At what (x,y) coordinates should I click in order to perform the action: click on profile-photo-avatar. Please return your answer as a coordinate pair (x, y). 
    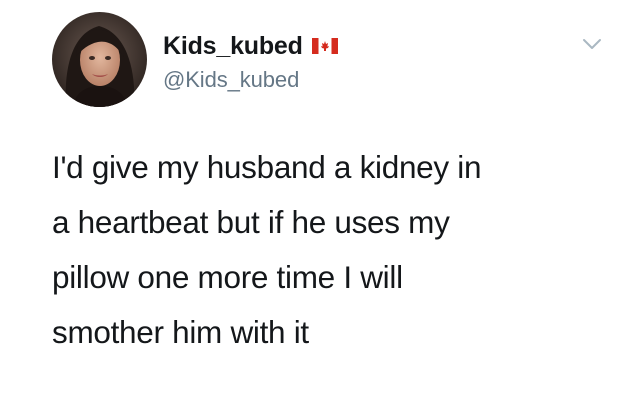
    Looking at the image, I should click on (99, 59).